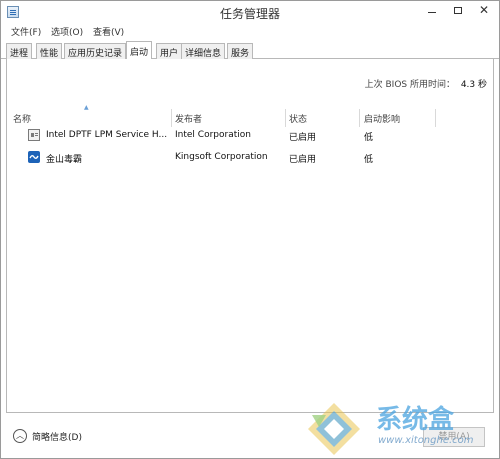  I want to click on tab-users: 用户, so click(169, 51).